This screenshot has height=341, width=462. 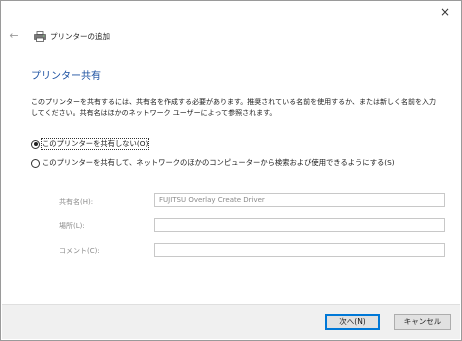 I want to click on radio-share-indicator, so click(x=35, y=163).